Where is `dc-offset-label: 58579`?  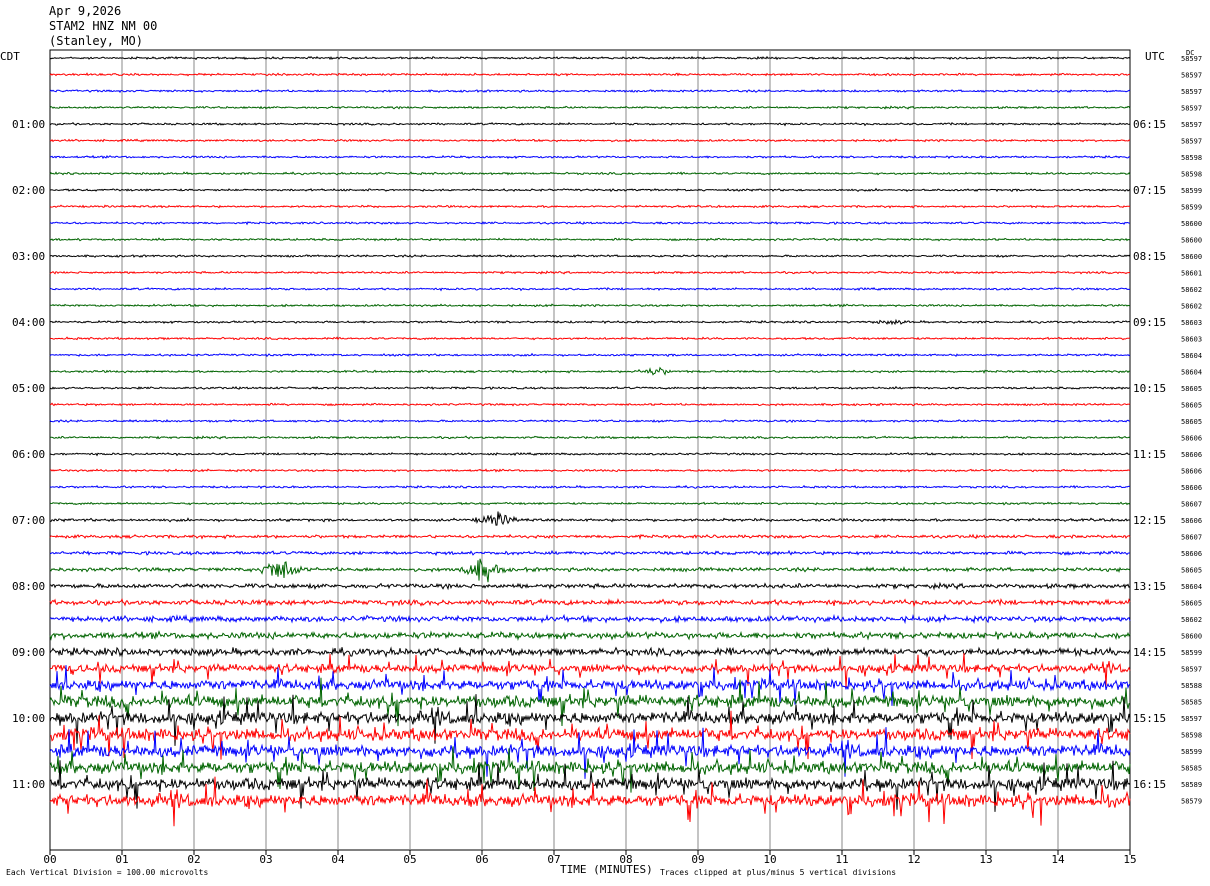
dc-offset-label: 58579 is located at coordinates (1191, 802).